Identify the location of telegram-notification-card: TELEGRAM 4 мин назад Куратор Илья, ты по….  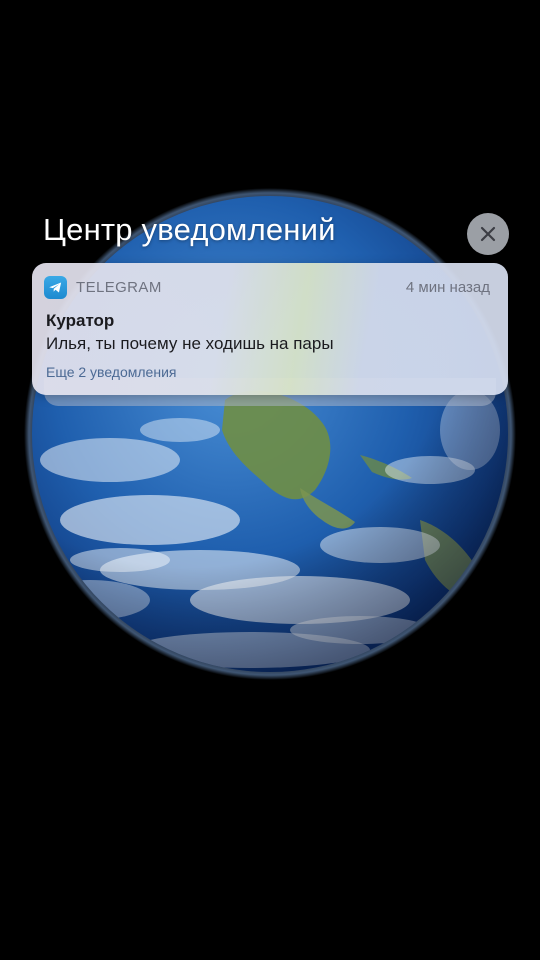
(270, 329).